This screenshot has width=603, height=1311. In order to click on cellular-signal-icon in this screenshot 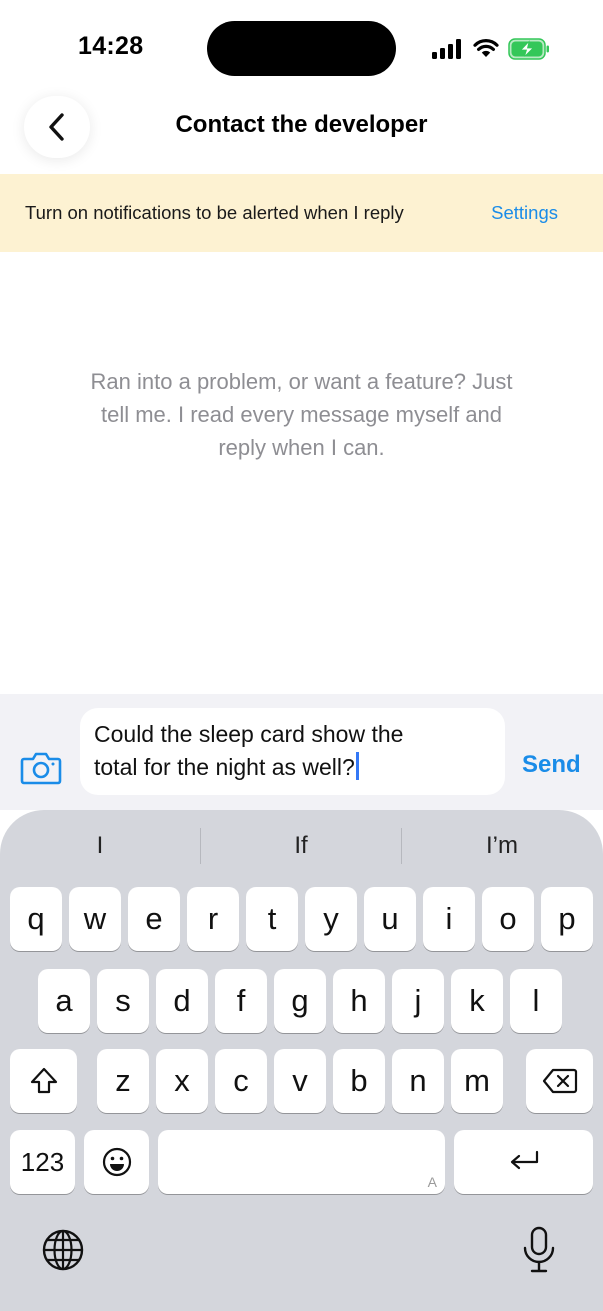, I will do `click(446, 49)`.